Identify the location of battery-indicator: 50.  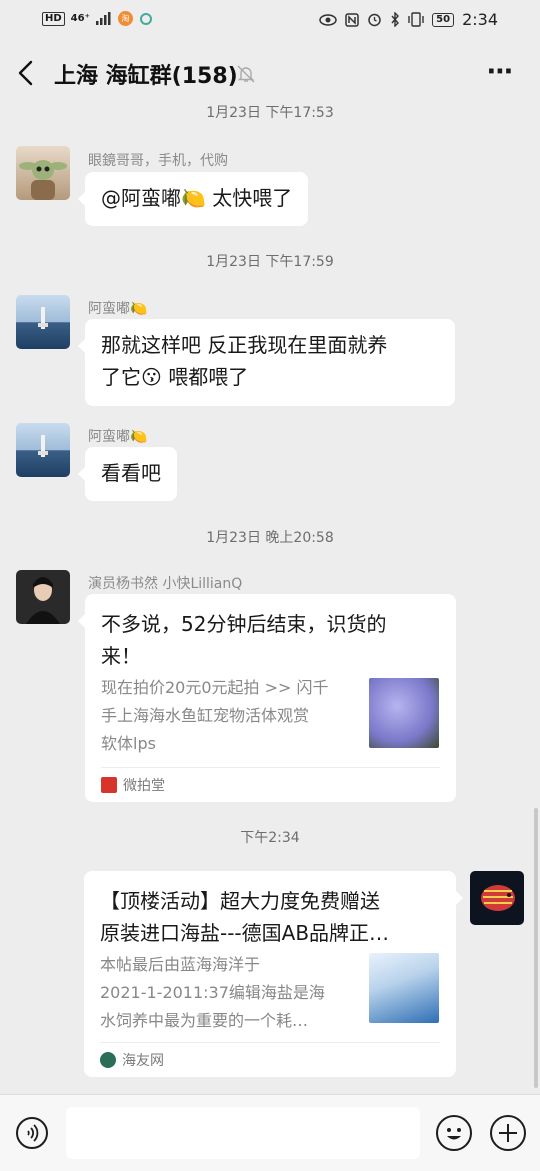
(443, 19).